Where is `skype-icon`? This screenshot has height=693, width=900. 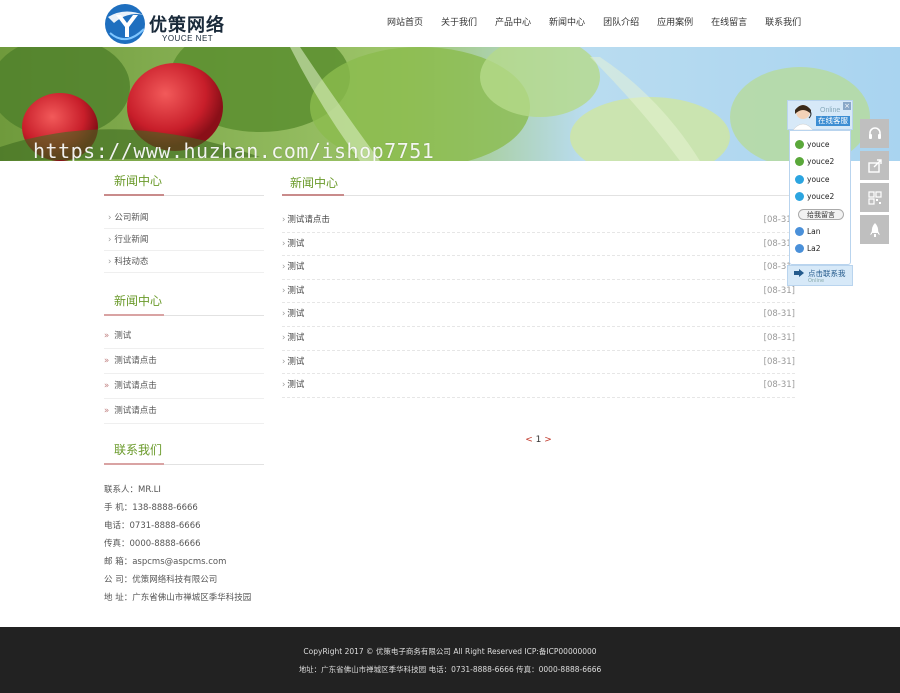
skype-icon is located at coordinates (799, 196).